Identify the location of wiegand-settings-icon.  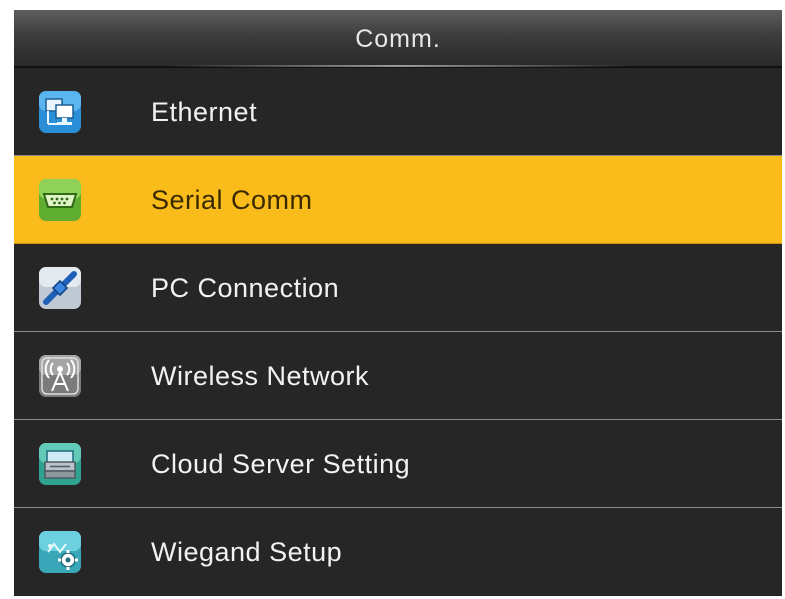
(60, 552).